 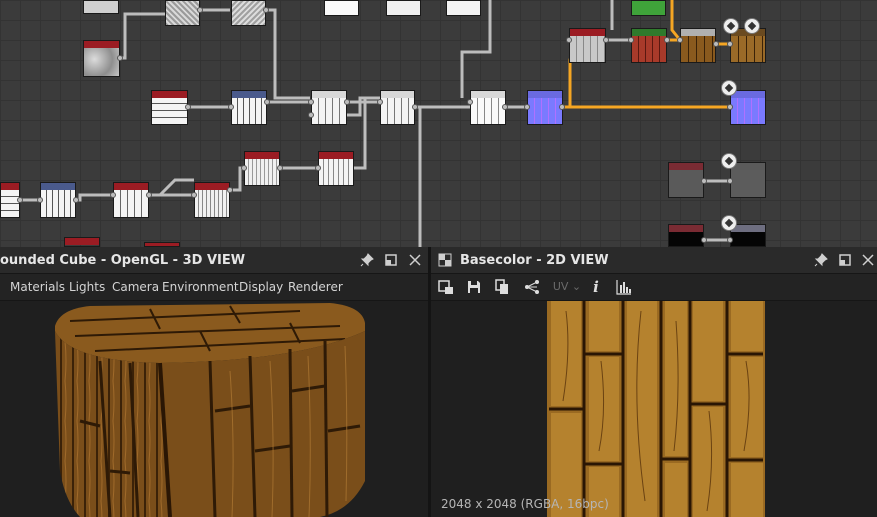 What do you see at coordinates (534, 260) in the screenshot?
I see `2d-view-title: Basecolor - 2D VIEW` at bounding box center [534, 260].